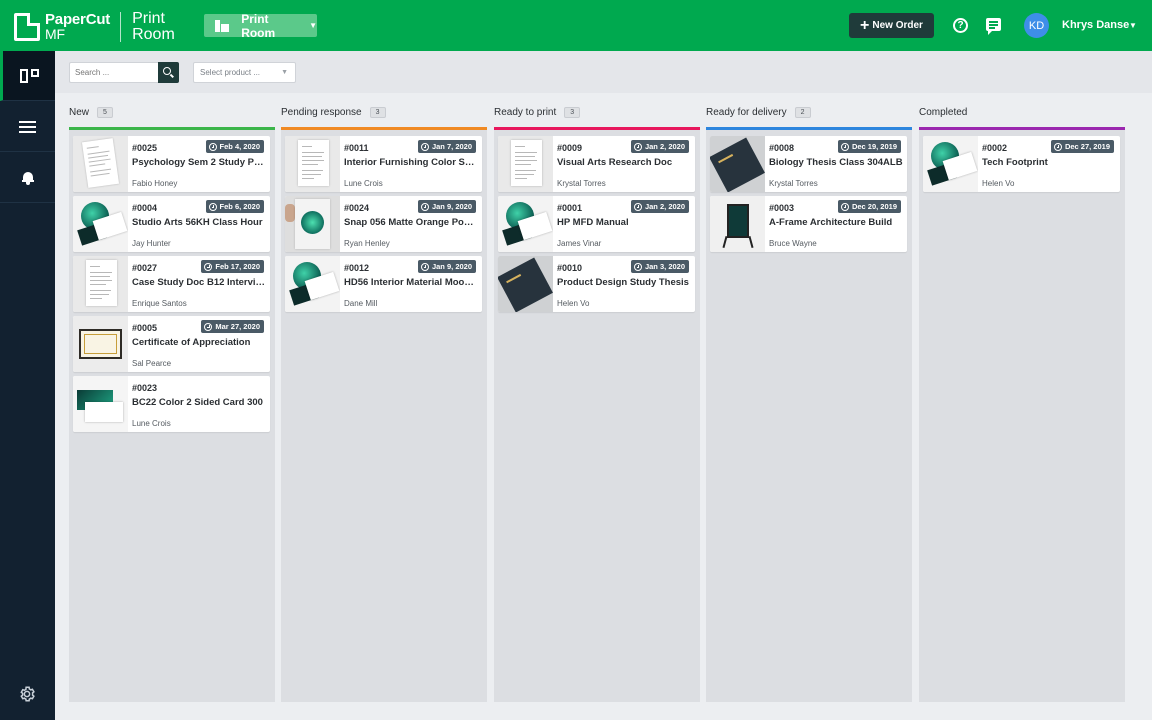 Image resolution: width=1152 pixels, height=720 pixels. Describe the element at coordinates (91, 112) in the screenshot. I see `column-header-new: New 5` at that location.